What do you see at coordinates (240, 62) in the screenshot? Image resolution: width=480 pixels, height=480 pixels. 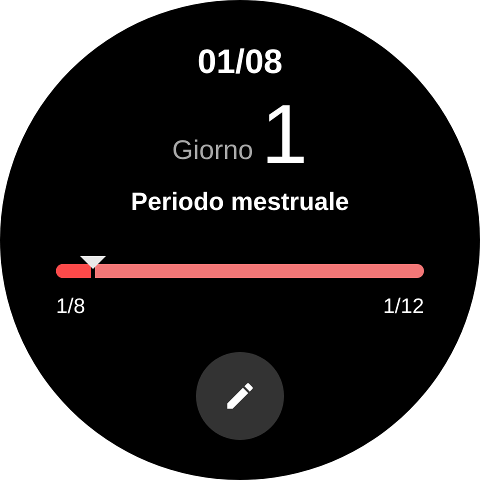 I see `date: 01/08` at bounding box center [240, 62].